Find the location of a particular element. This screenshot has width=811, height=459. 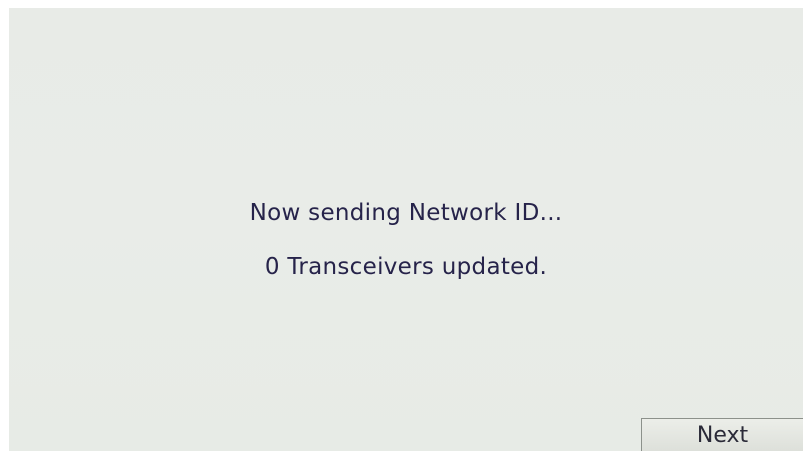

transceivers-updated-text: 0 Transceivers updated. is located at coordinates (406, 267).